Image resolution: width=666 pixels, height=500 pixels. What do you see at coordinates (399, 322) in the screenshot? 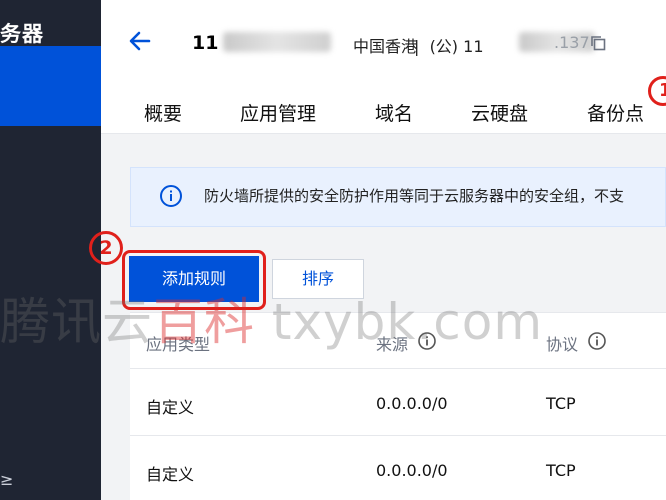
I see `watermark-domain: txybk.com` at bounding box center [399, 322].